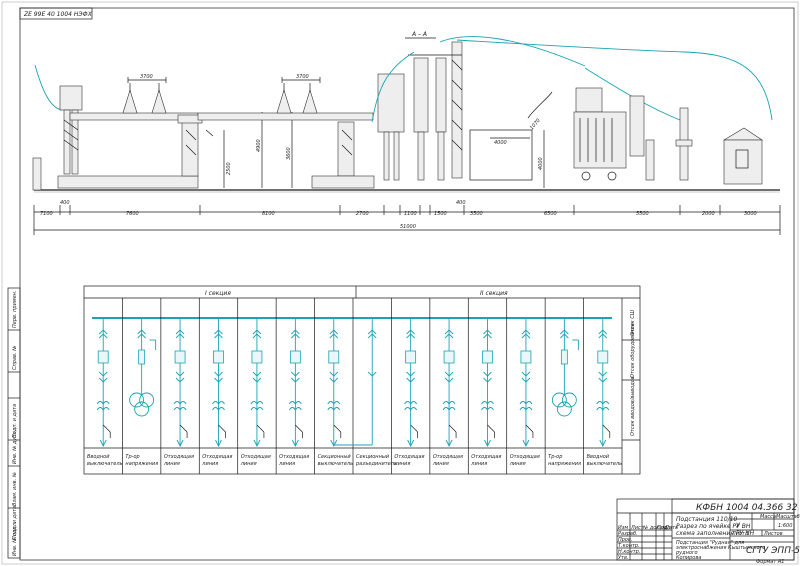 The height and width of the screenshot is (566, 800). I want to click on tb-format: Формат А1, so click(770, 562).